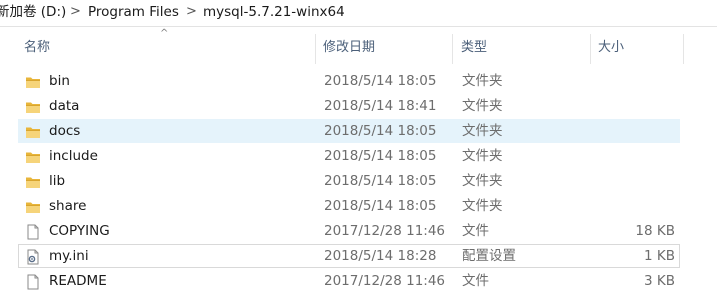 This screenshot has width=717, height=300. I want to click on file-size: 18 KB, so click(655, 231).